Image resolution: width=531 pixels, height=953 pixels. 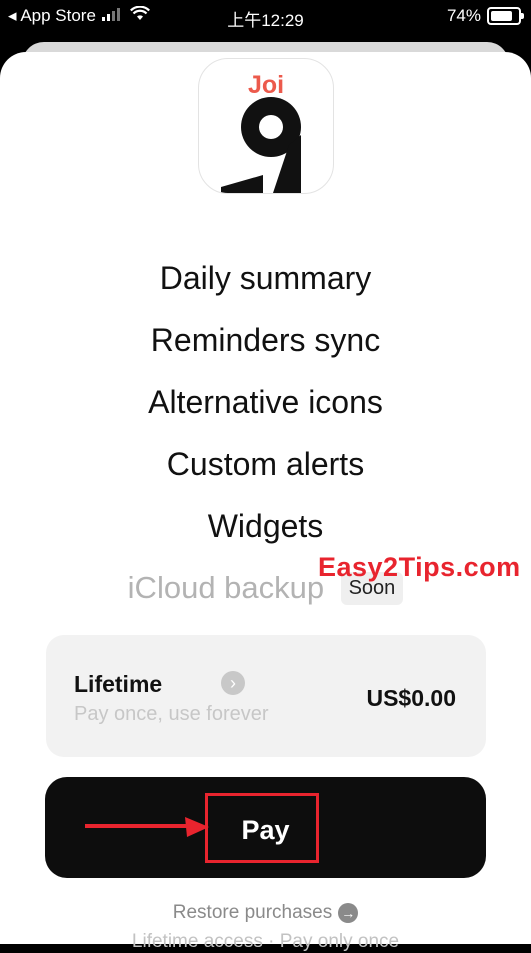 What do you see at coordinates (147, 827) in the screenshot?
I see `annotation-arrow-icon` at bounding box center [147, 827].